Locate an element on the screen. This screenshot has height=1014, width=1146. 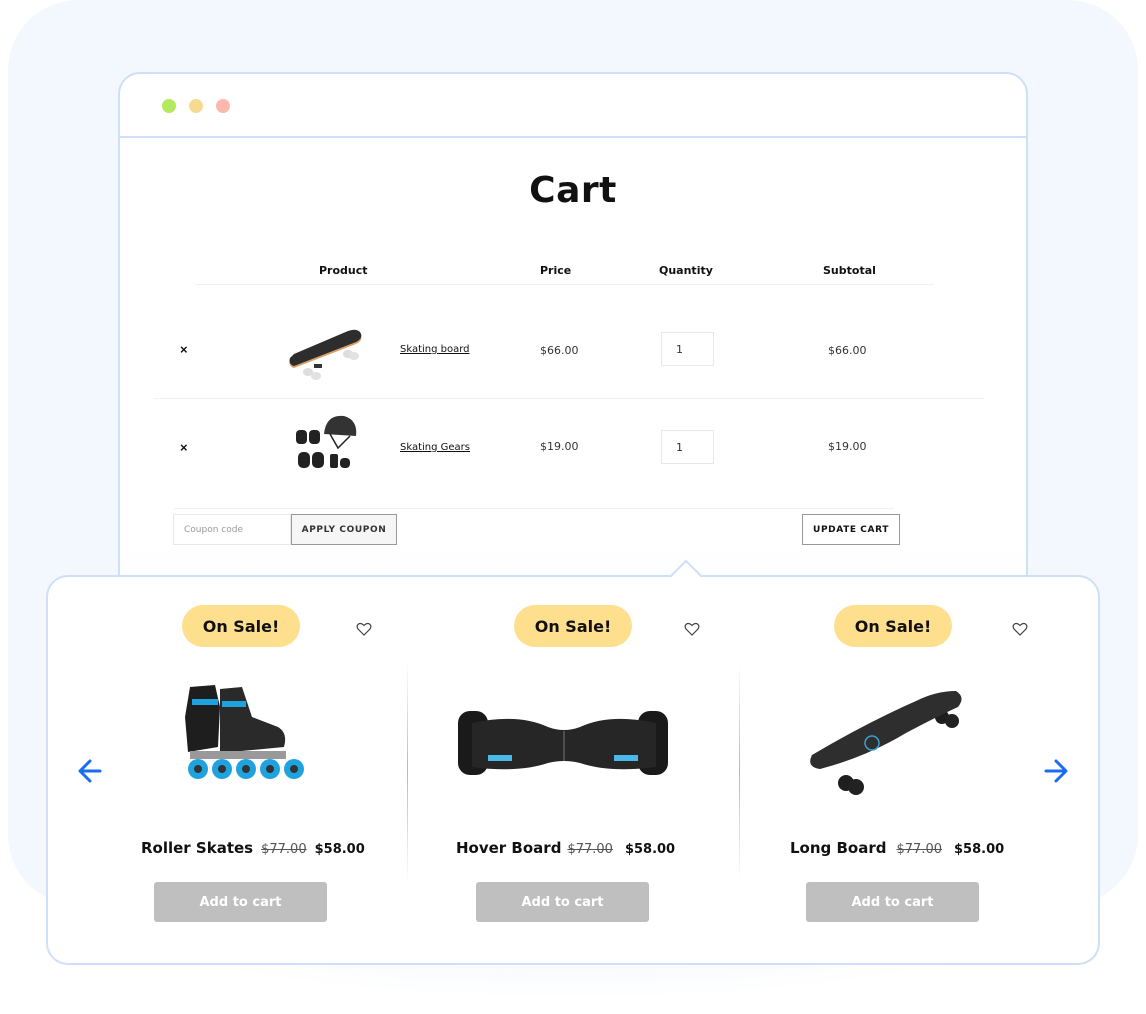
product-link: Skating board is located at coordinates (435, 349).